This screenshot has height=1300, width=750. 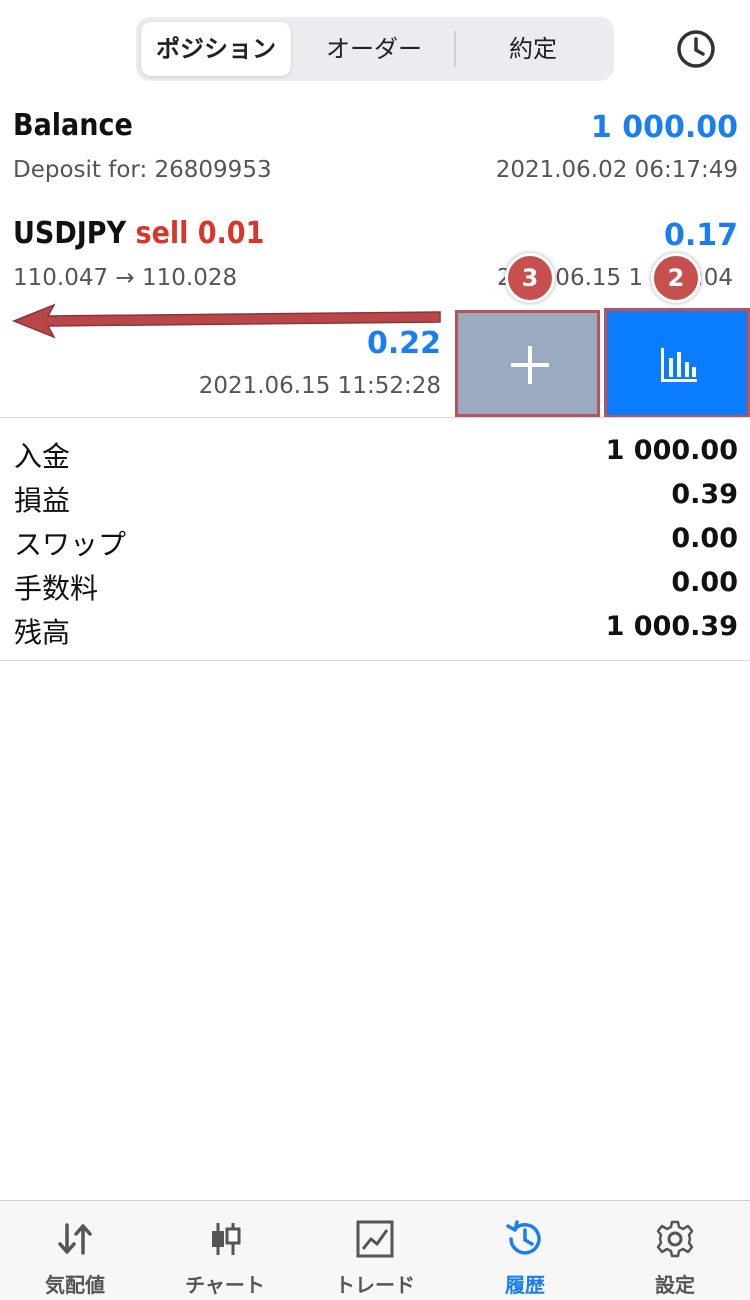 I want to click on summary-value: 0.39, so click(x=704, y=494).